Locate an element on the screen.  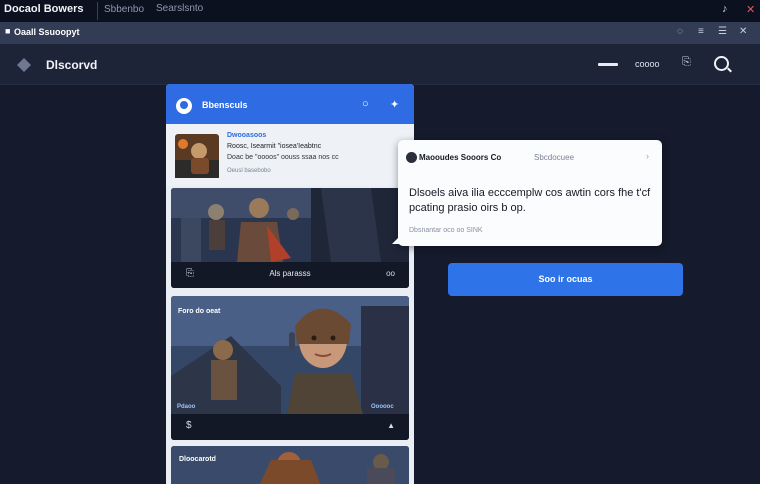
address-text: Oaall Ssuoopyt is located at coordinates (47, 32).